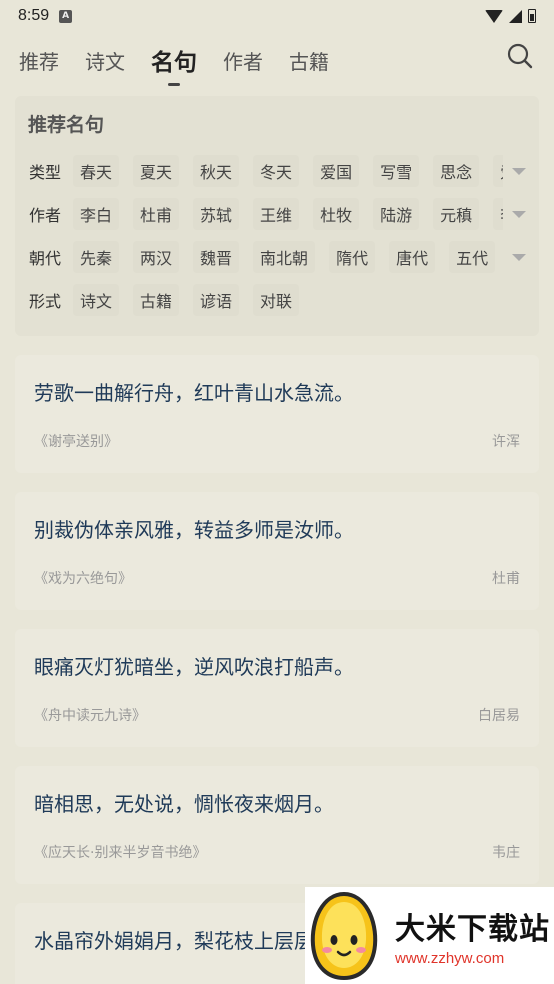 This screenshot has height=984, width=554. What do you see at coordinates (396, 214) in the screenshot?
I see `filter-chip: 陆游` at bounding box center [396, 214].